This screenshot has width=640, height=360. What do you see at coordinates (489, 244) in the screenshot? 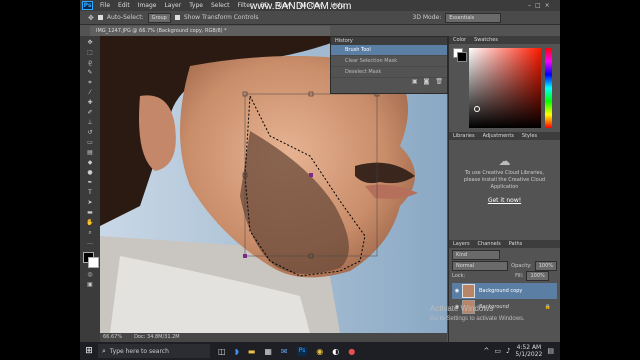
I see `tab-channels: Channels` at bounding box center [489, 244].